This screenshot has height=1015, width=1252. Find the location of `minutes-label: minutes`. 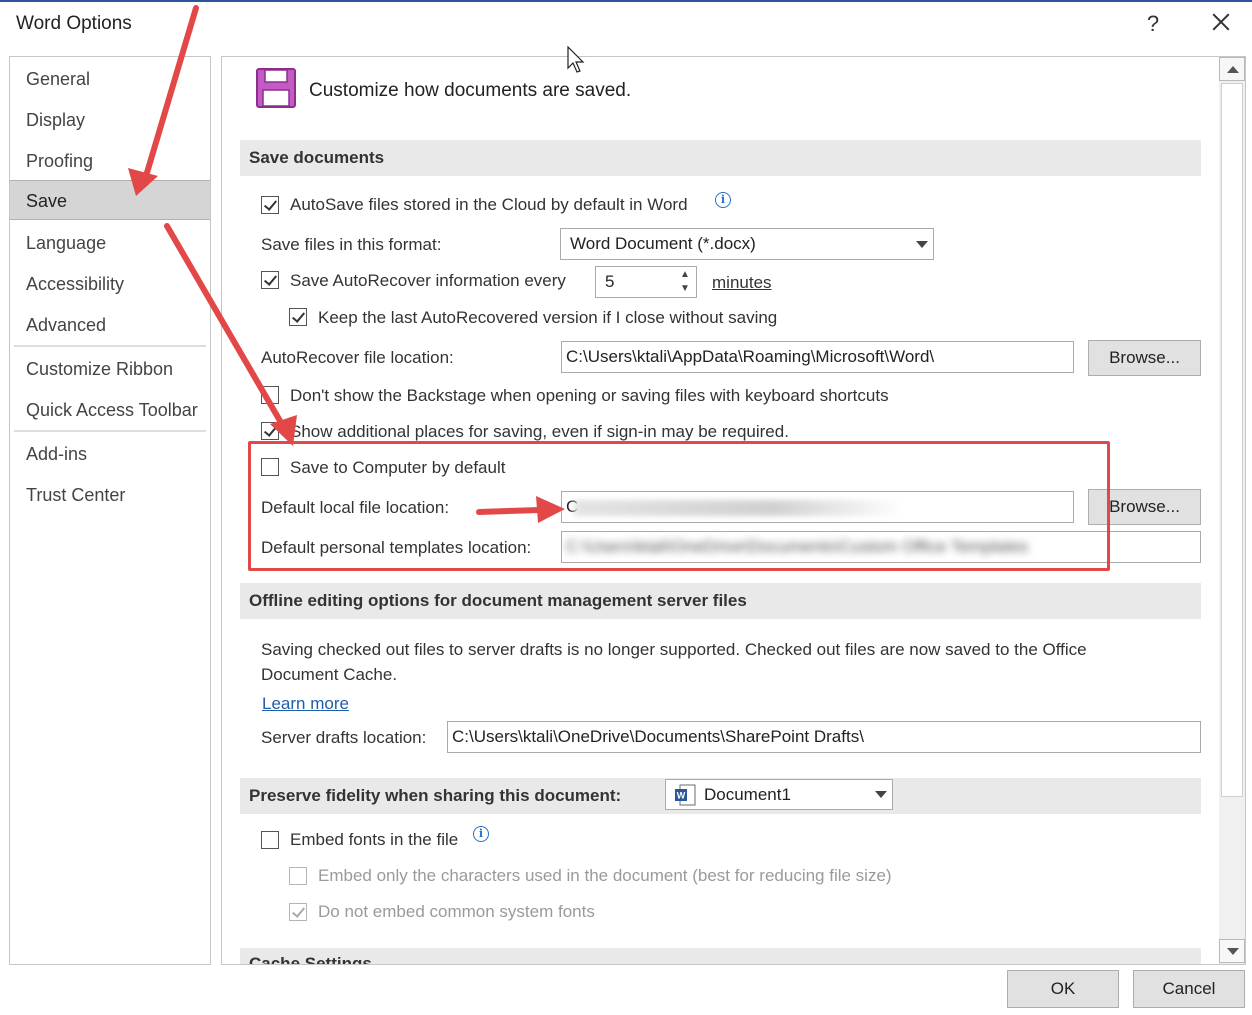

minutes-label: minutes is located at coordinates (742, 282).